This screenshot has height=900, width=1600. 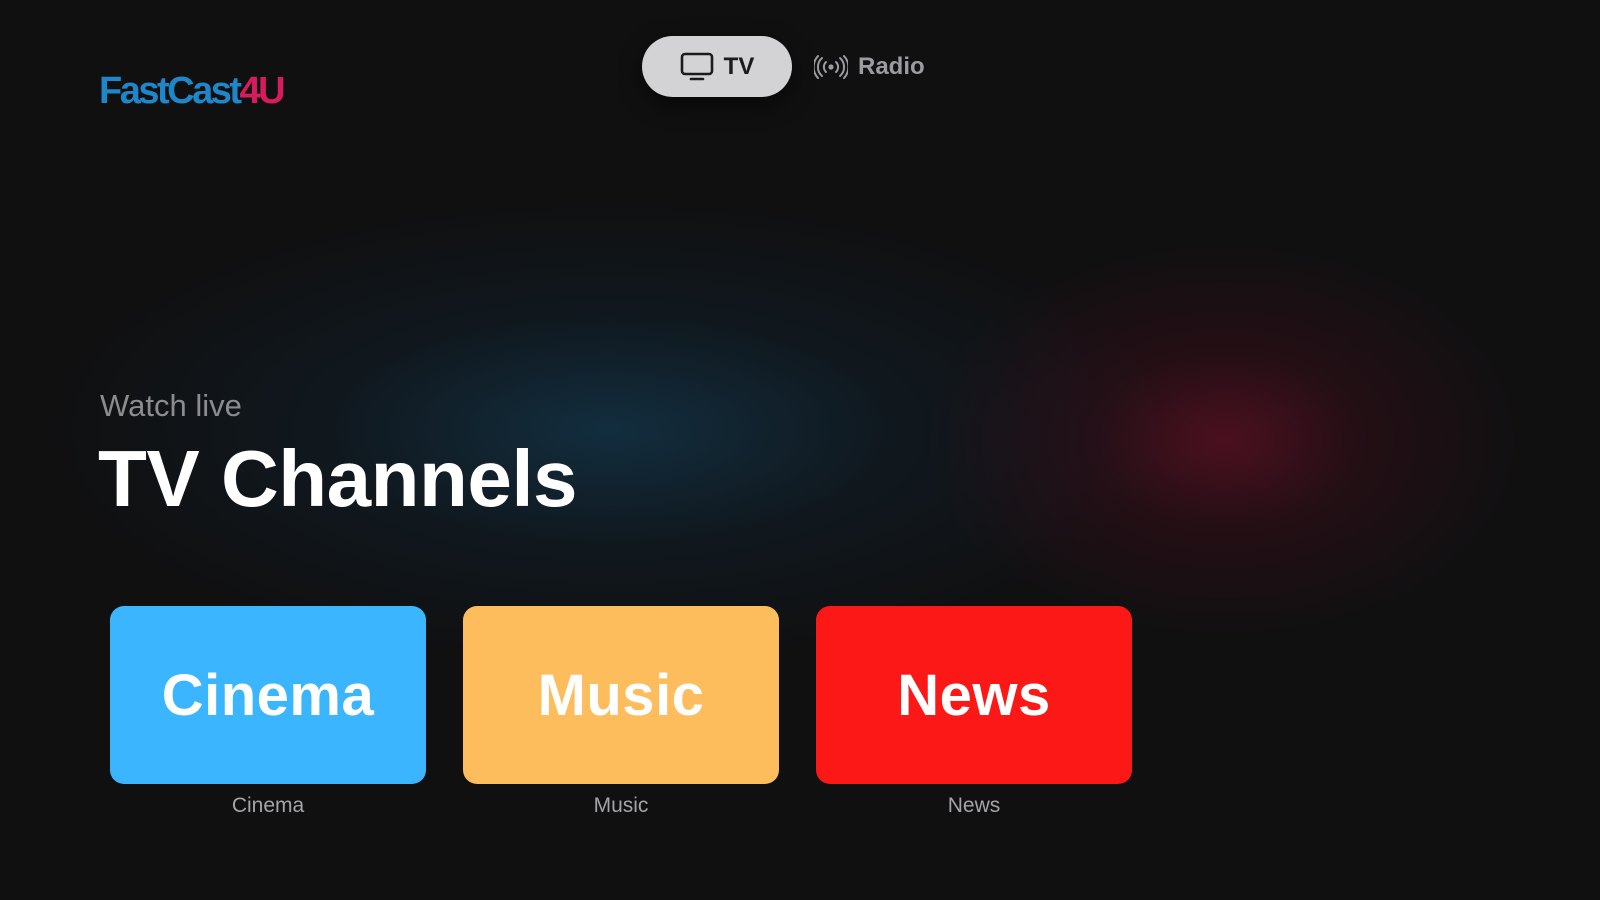 I want to click on category-card-news: News News, so click(x=974, y=712).